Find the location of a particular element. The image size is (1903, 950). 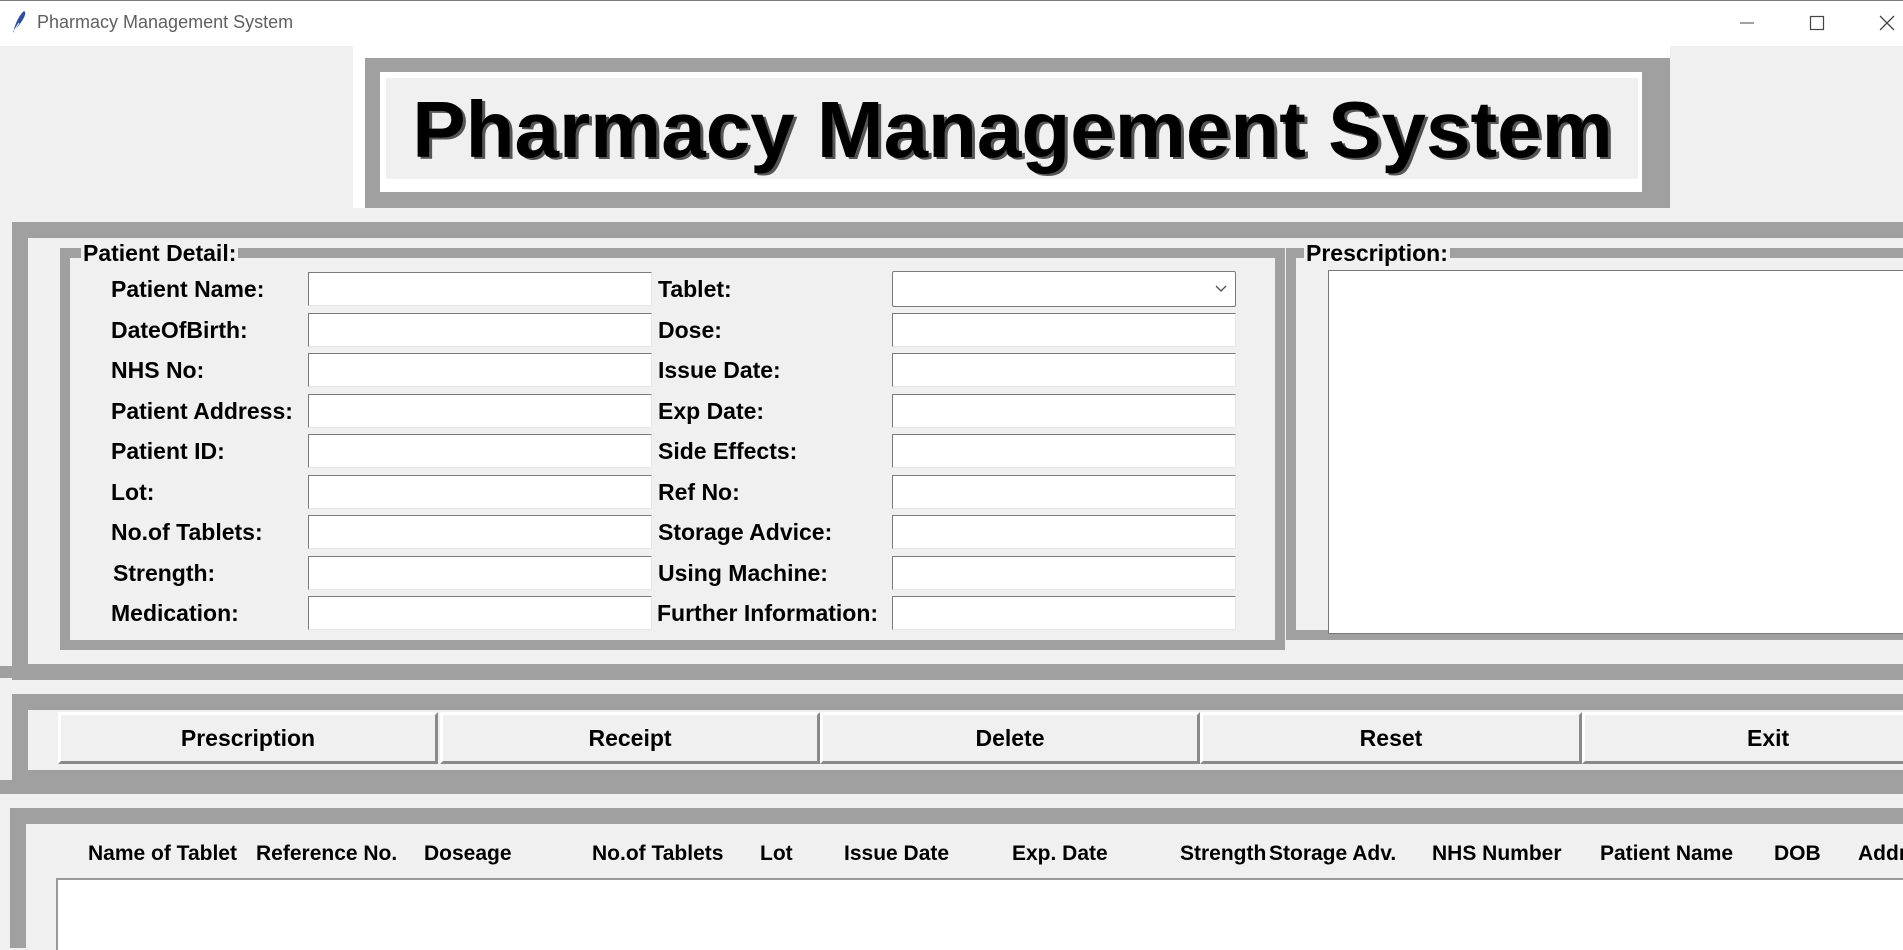

ref-no-label: Ref No: is located at coordinates (699, 492).